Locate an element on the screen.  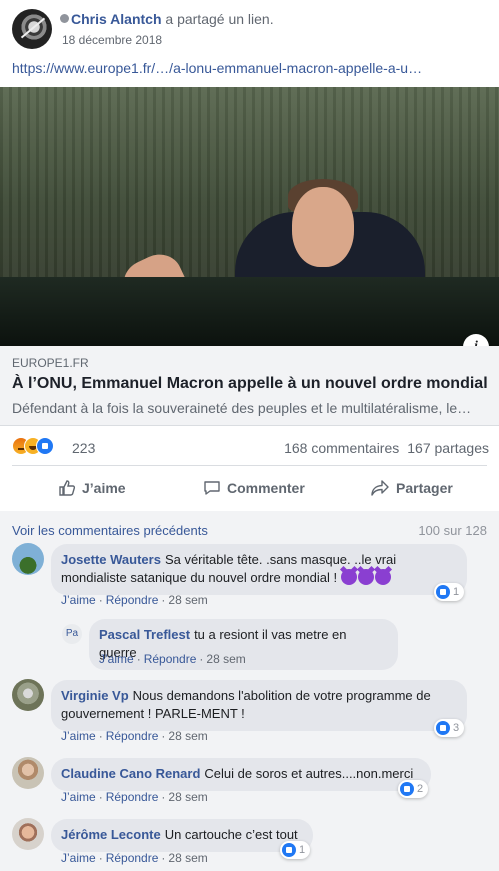
comment-label: Commenter is located at coordinates (266, 488).